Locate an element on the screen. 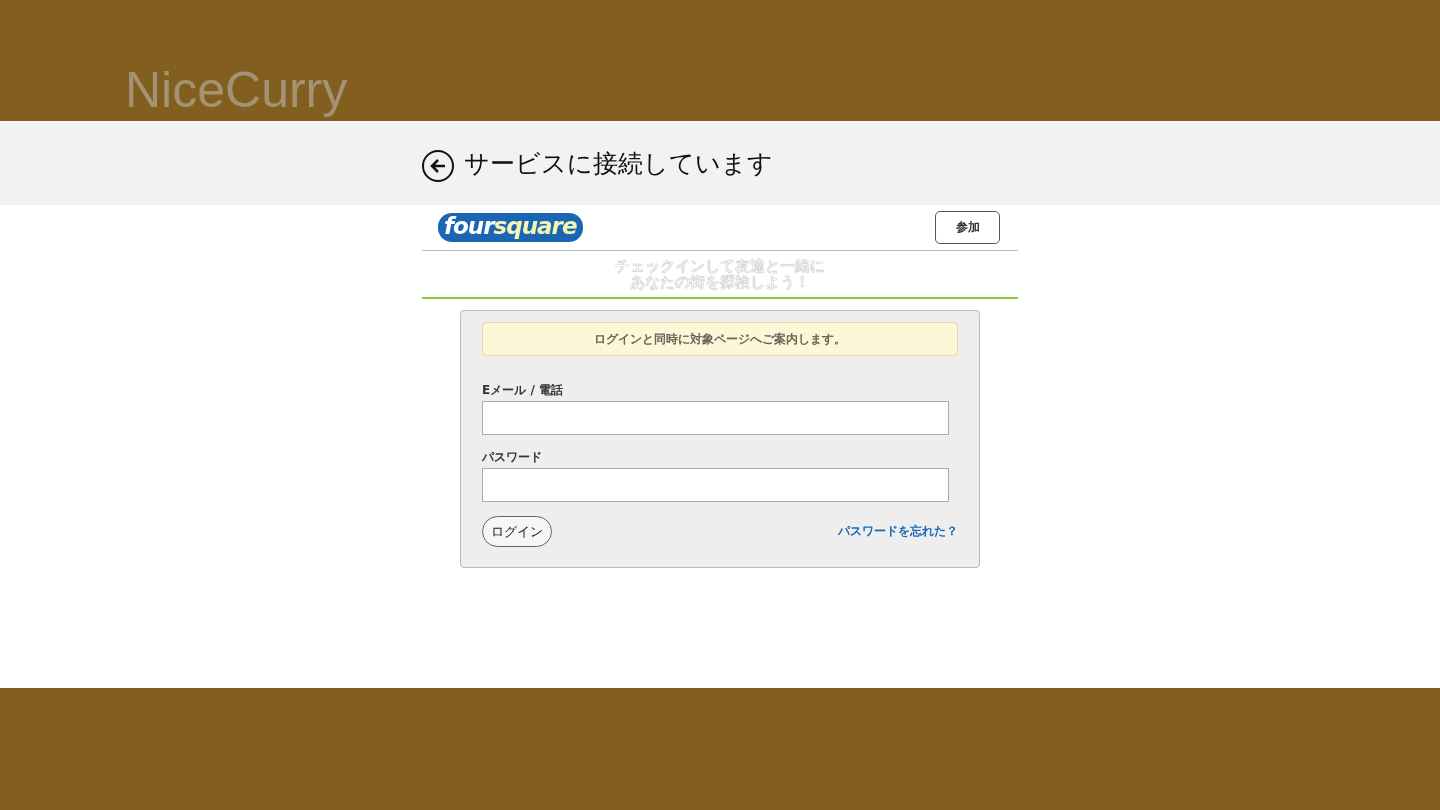 Image resolution: width=1440 pixels, height=810 pixels. back-button is located at coordinates (438, 166).